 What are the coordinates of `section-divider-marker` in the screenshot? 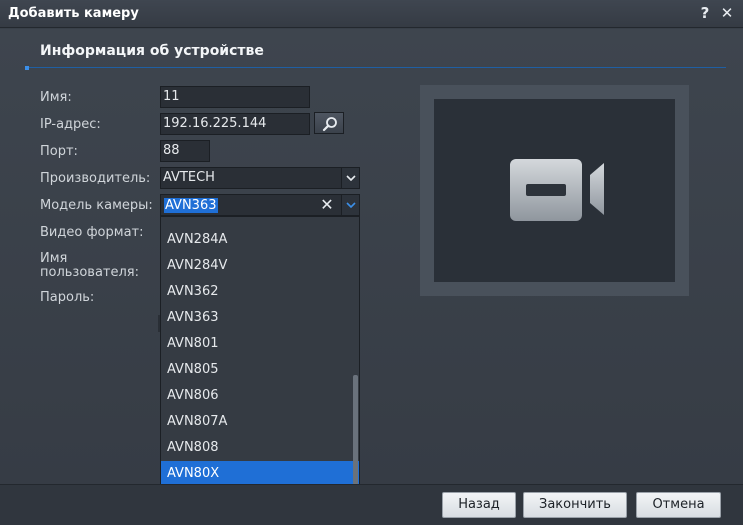 It's located at (27, 68).